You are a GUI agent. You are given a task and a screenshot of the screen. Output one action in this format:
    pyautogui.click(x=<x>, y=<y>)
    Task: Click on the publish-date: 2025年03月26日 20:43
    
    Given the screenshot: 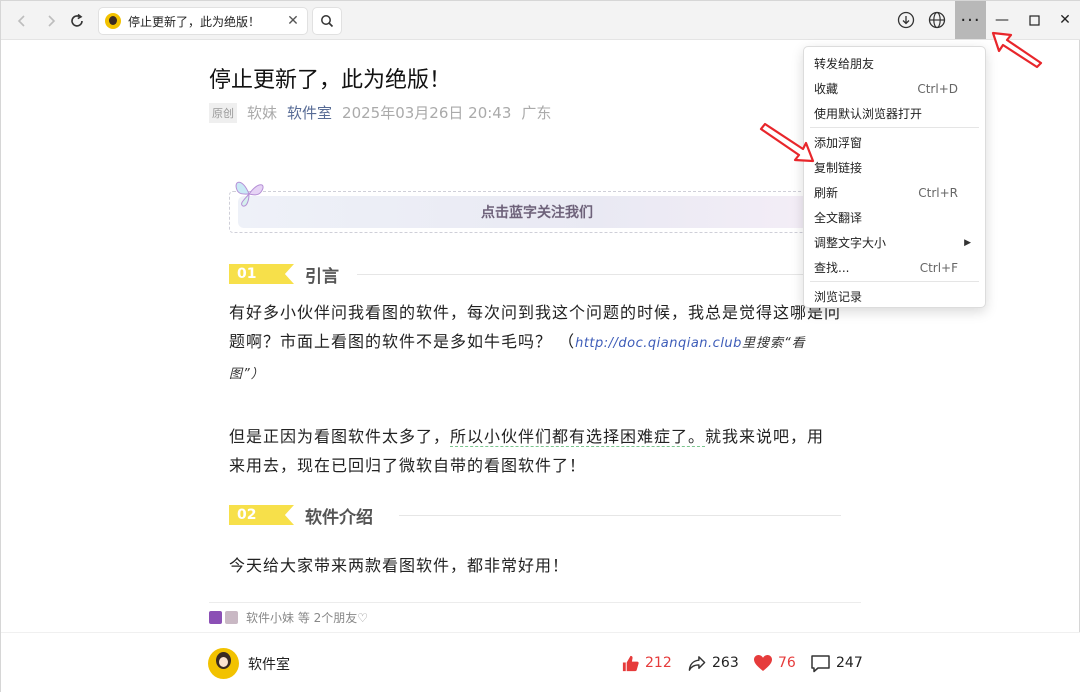 What is the action you would take?
    pyautogui.click(x=427, y=113)
    